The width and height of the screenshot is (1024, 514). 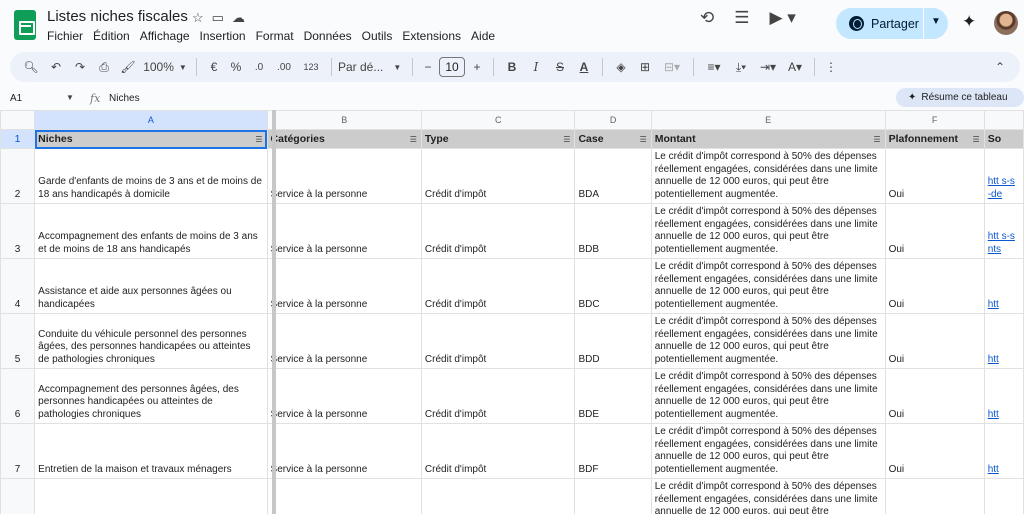 What do you see at coordinates (560, 67) in the screenshot?
I see `strikethrough-icon: S` at bounding box center [560, 67].